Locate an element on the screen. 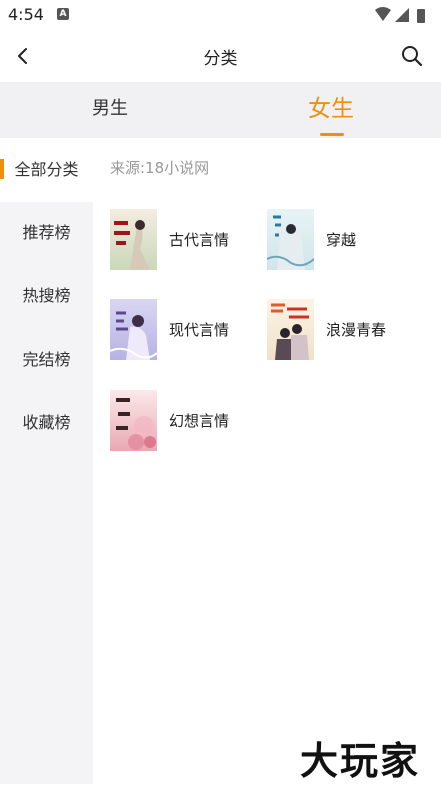 The width and height of the screenshot is (441, 785). tab-female: 女生 is located at coordinates (331, 110).